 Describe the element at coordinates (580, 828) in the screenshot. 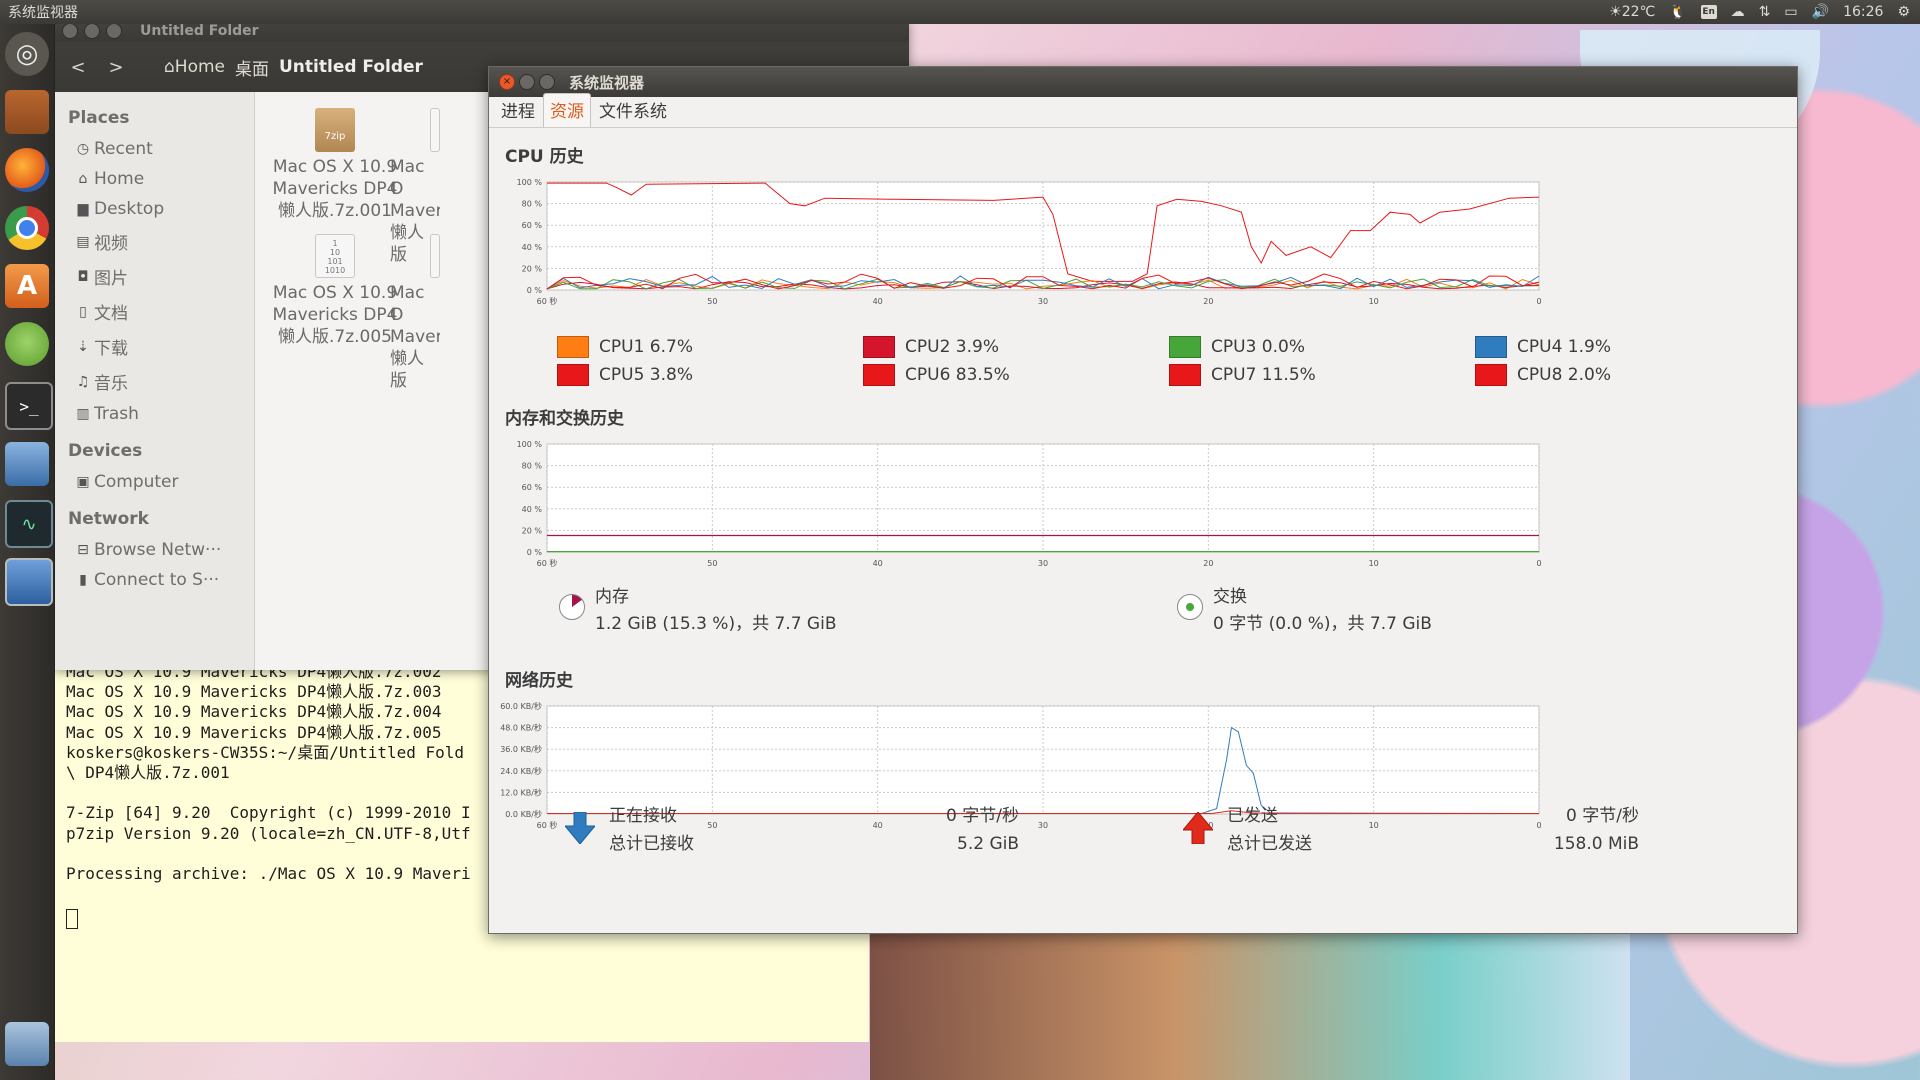

I see `download-arrow-icon` at that location.